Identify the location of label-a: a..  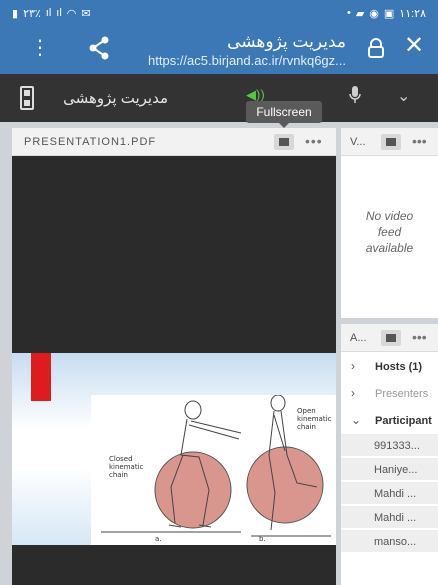
(158, 539).